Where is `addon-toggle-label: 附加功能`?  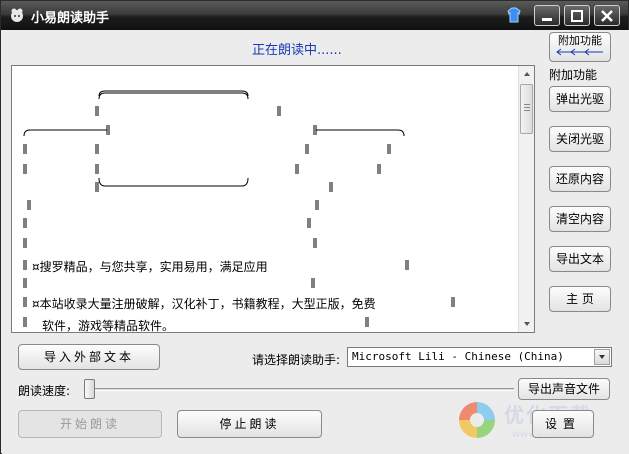
addon-toggle-label: 附加功能 is located at coordinates (580, 40).